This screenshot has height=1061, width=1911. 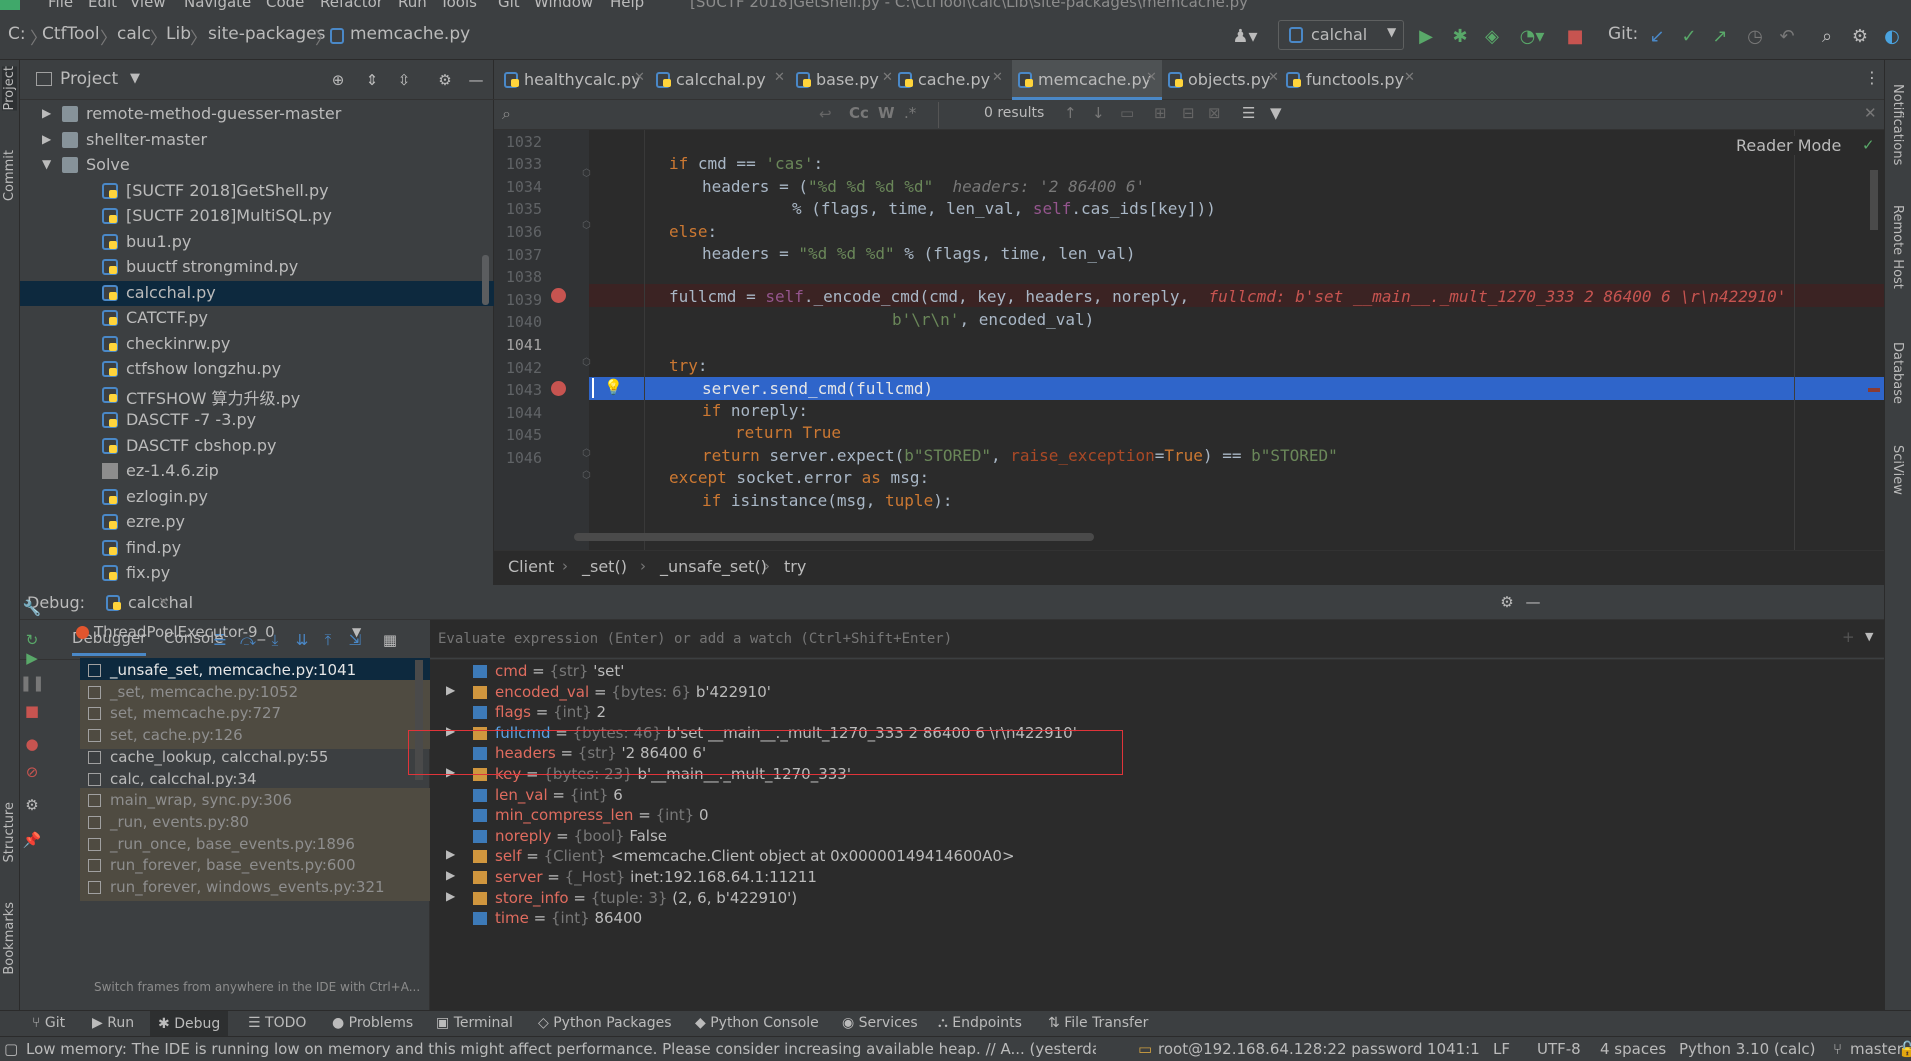 What do you see at coordinates (1157, 918) in the screenshot?
I see `variable-row: time = {int} 86400` at bounding box center [1157, 918].